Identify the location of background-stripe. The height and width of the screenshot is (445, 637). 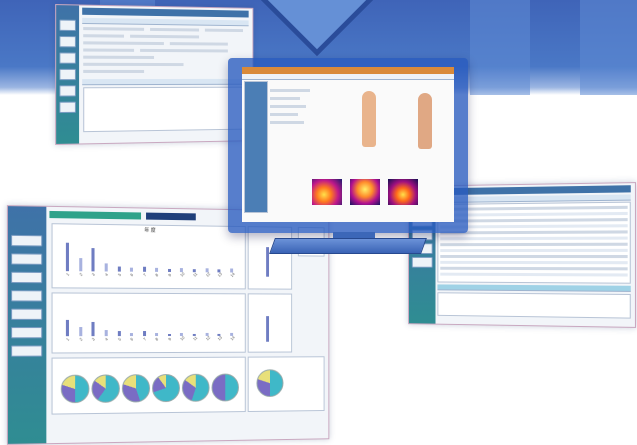
(500, 47).